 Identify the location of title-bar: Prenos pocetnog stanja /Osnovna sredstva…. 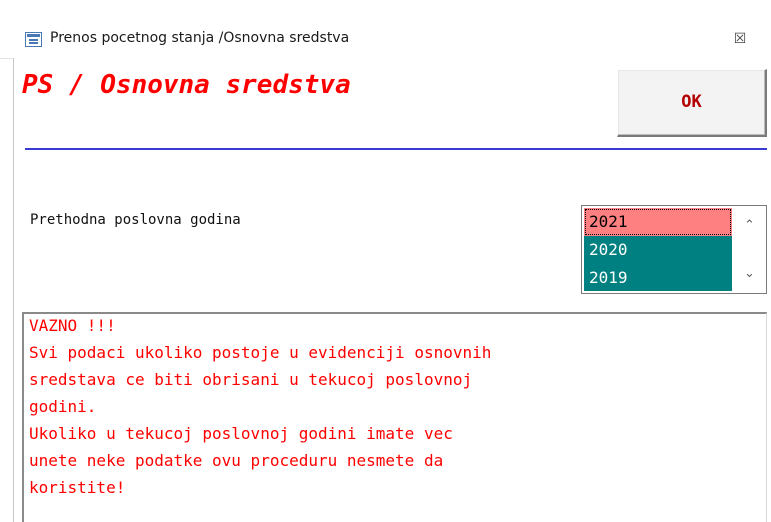
(385, 29).